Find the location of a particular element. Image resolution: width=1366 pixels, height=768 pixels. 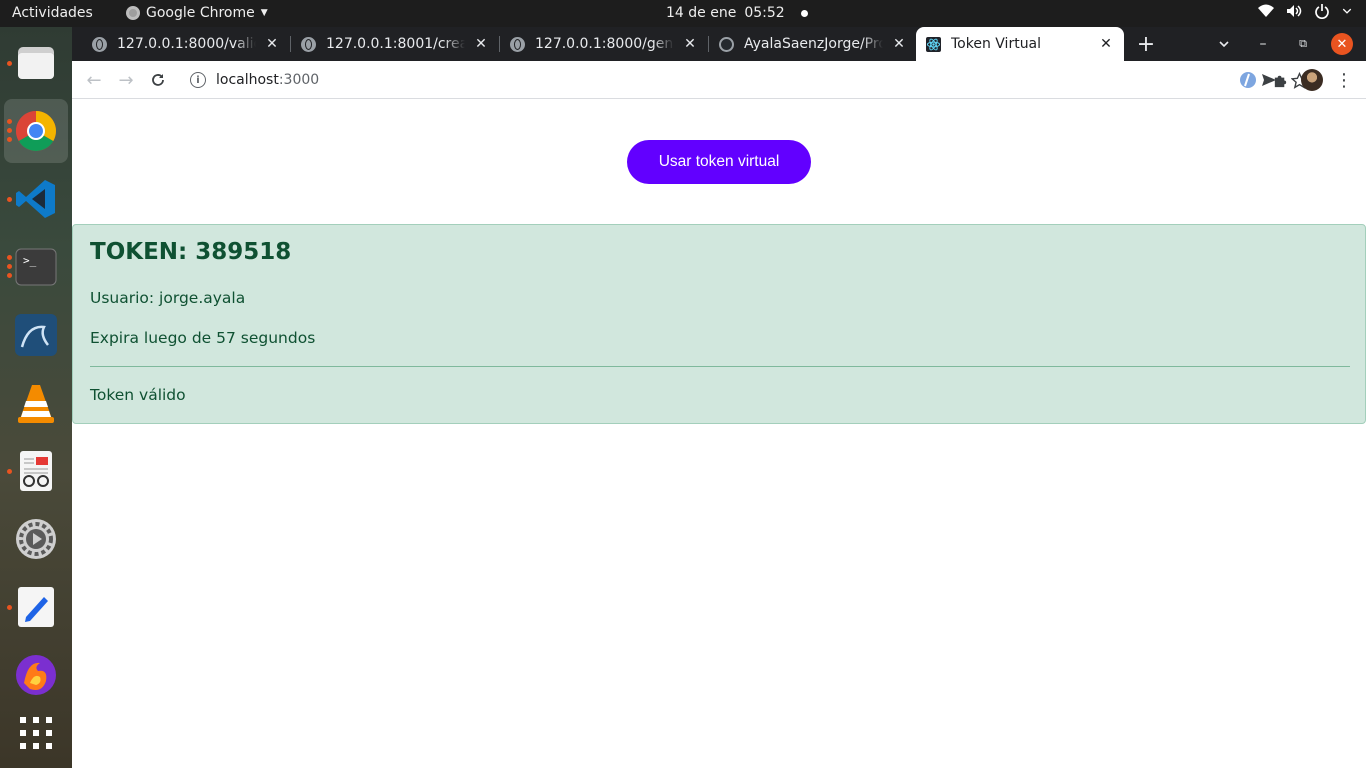

avatar is located at coordinates (1312, 80).